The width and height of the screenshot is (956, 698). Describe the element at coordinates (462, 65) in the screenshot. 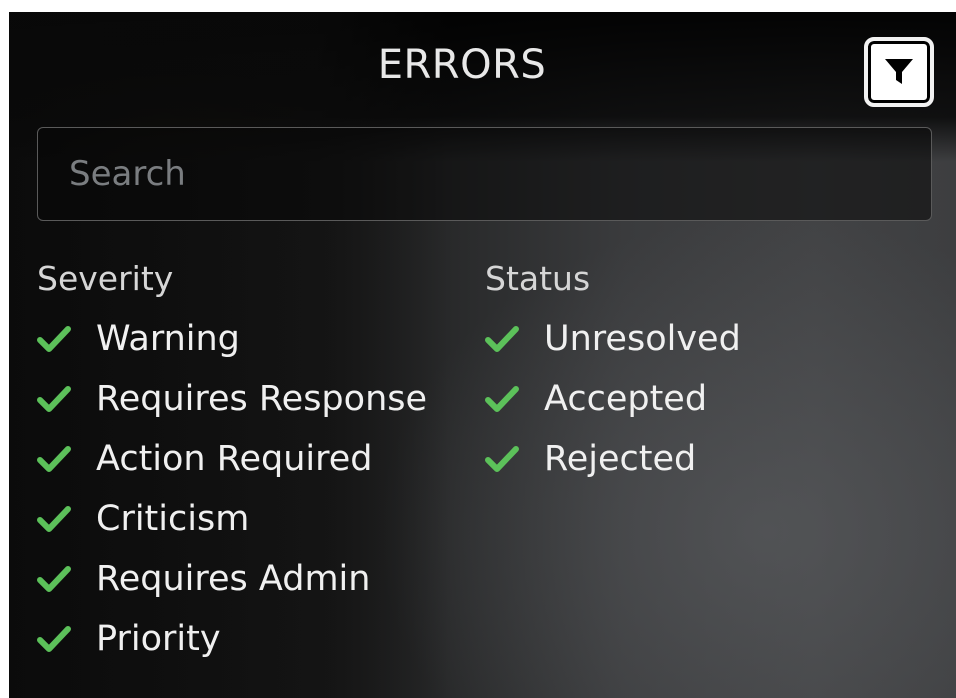

I see `panel-title: ERRORS` at that location.